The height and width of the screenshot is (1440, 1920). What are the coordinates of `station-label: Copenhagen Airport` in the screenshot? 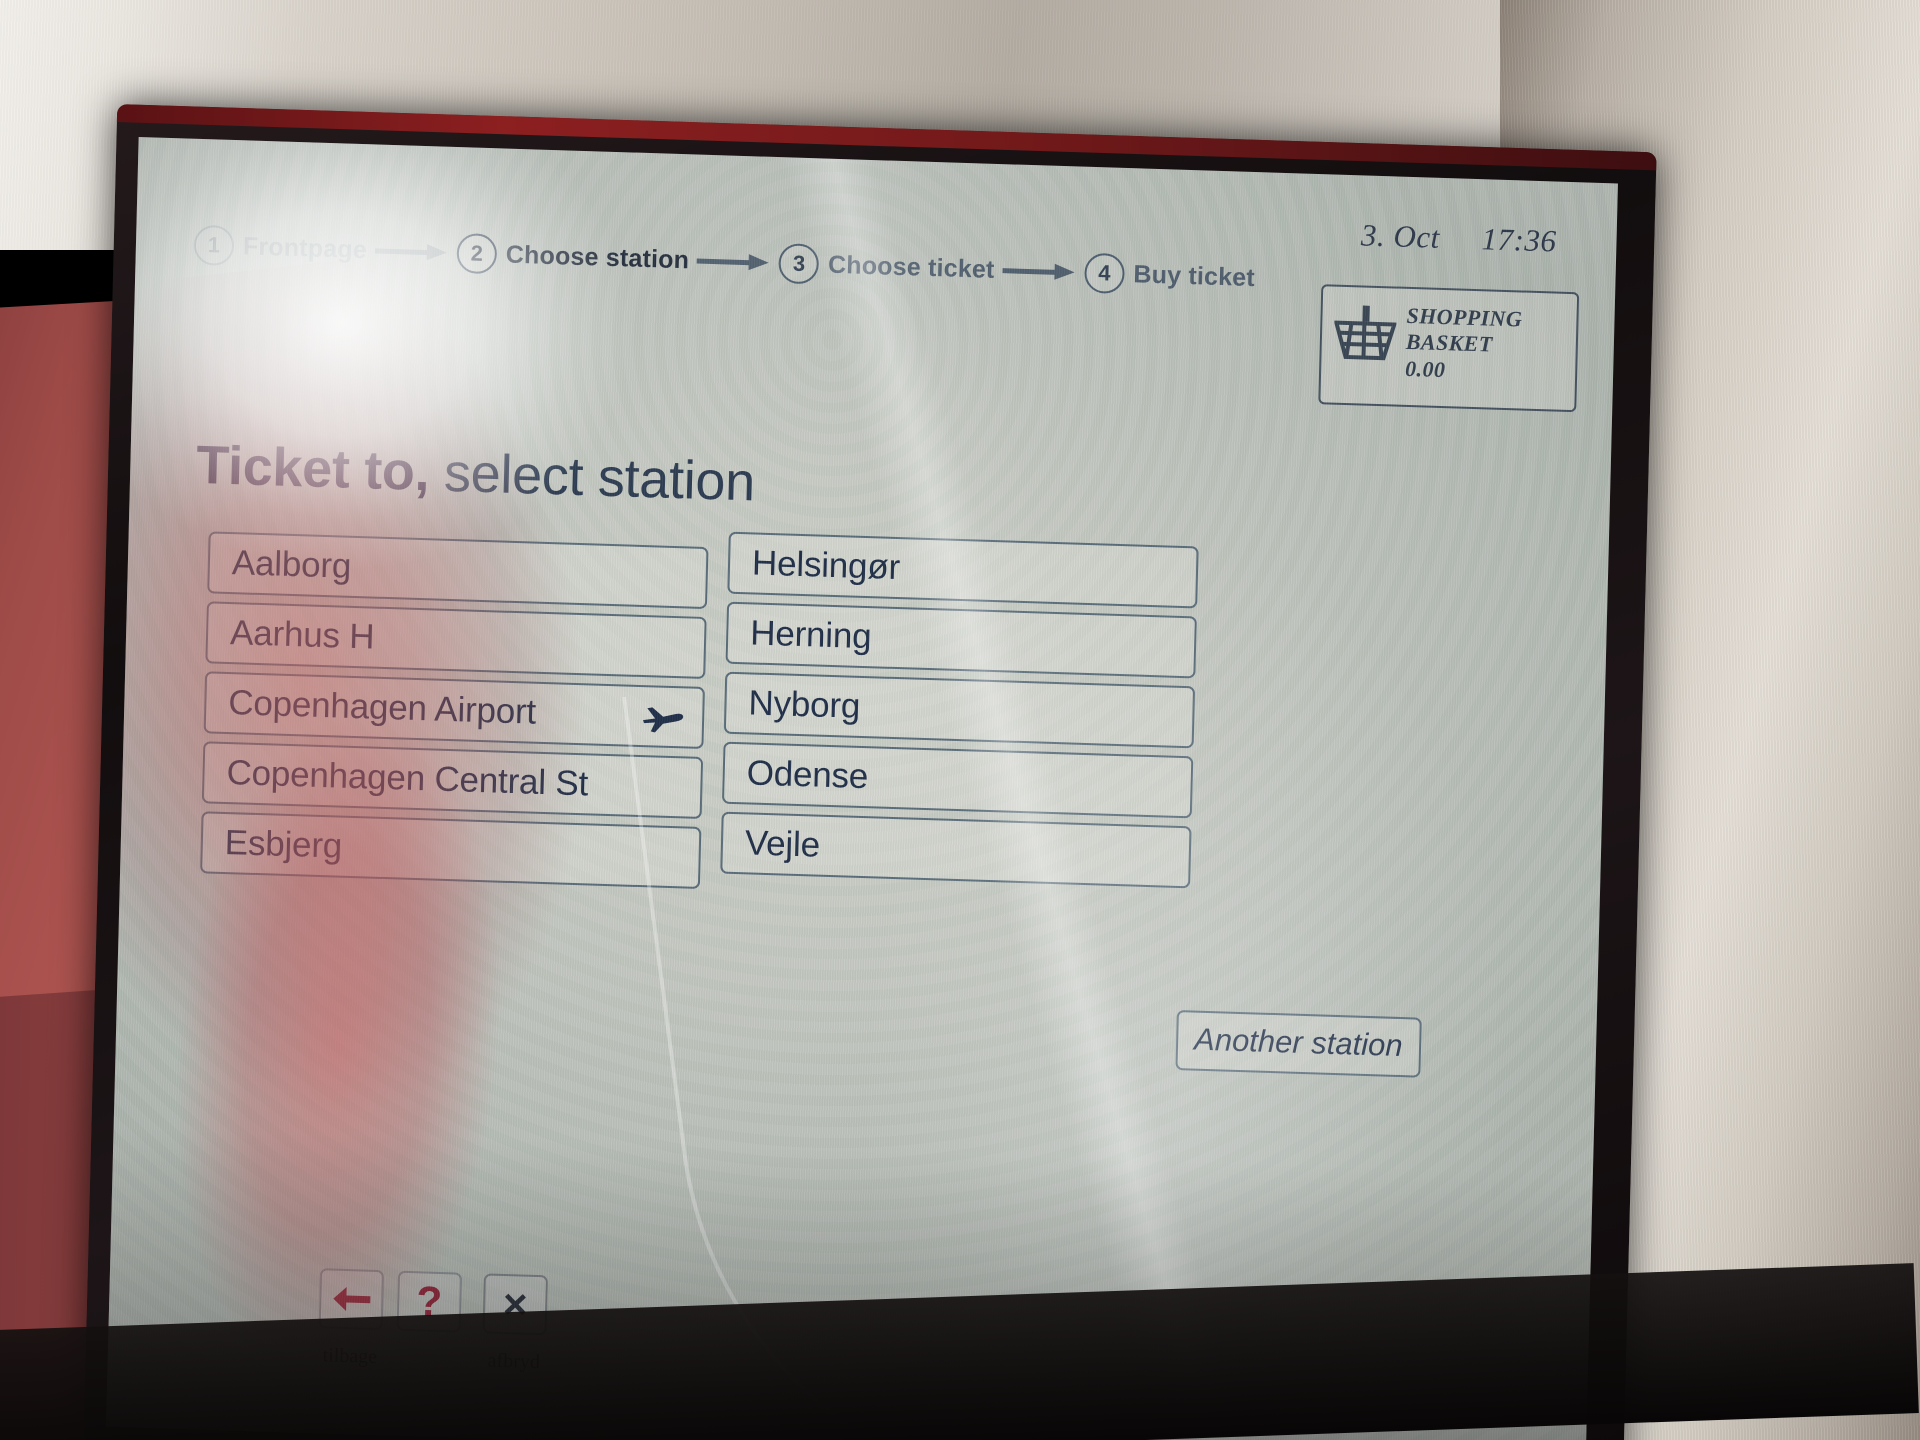 It's located at (382, 707).